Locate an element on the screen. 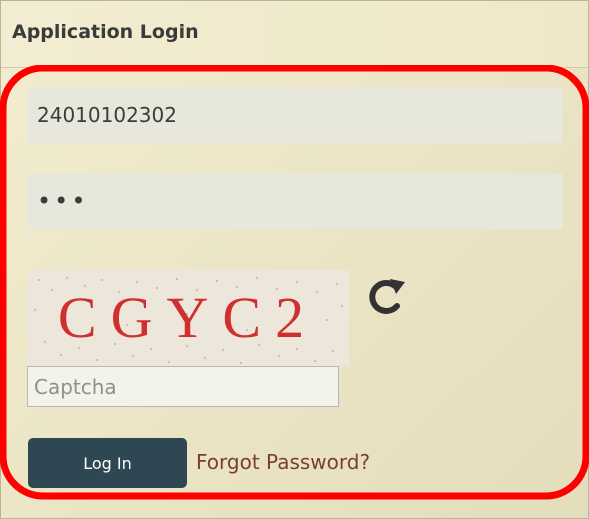  forgot-password-link: Forgot Password? is located at coordinates (283, 462).